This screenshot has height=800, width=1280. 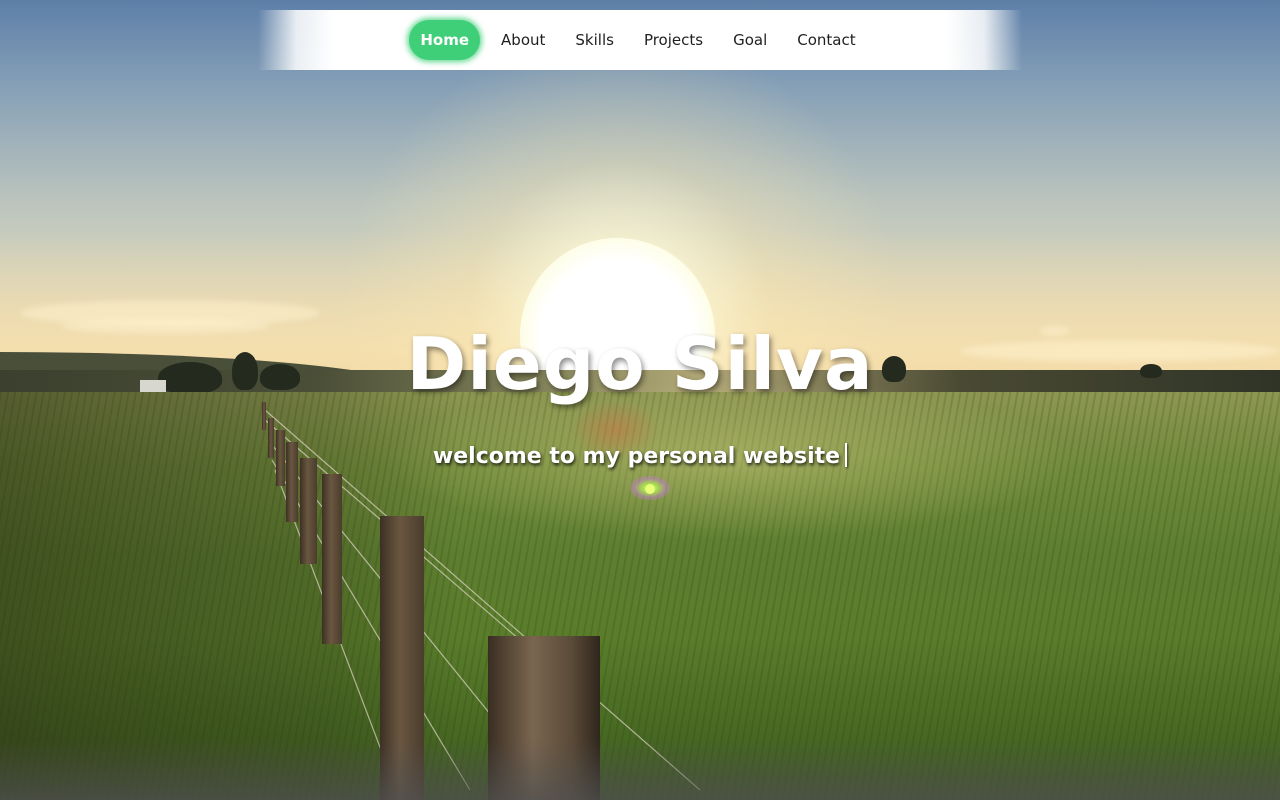 What do you see at coordinates (636, 456) in the screenshot?
I see `hero-subtitle: welcome to my personal website` at bounding box center [636, 456].